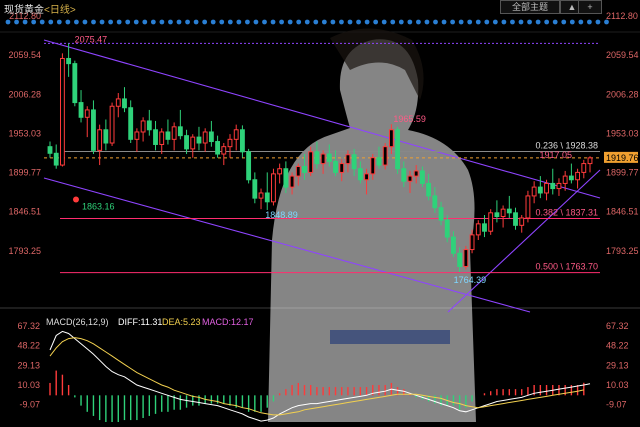  What do you see at coordinates (622, 94) in the screenshot?
I see `y-tick-right: 2006.28` at bounding box center [622, 94].